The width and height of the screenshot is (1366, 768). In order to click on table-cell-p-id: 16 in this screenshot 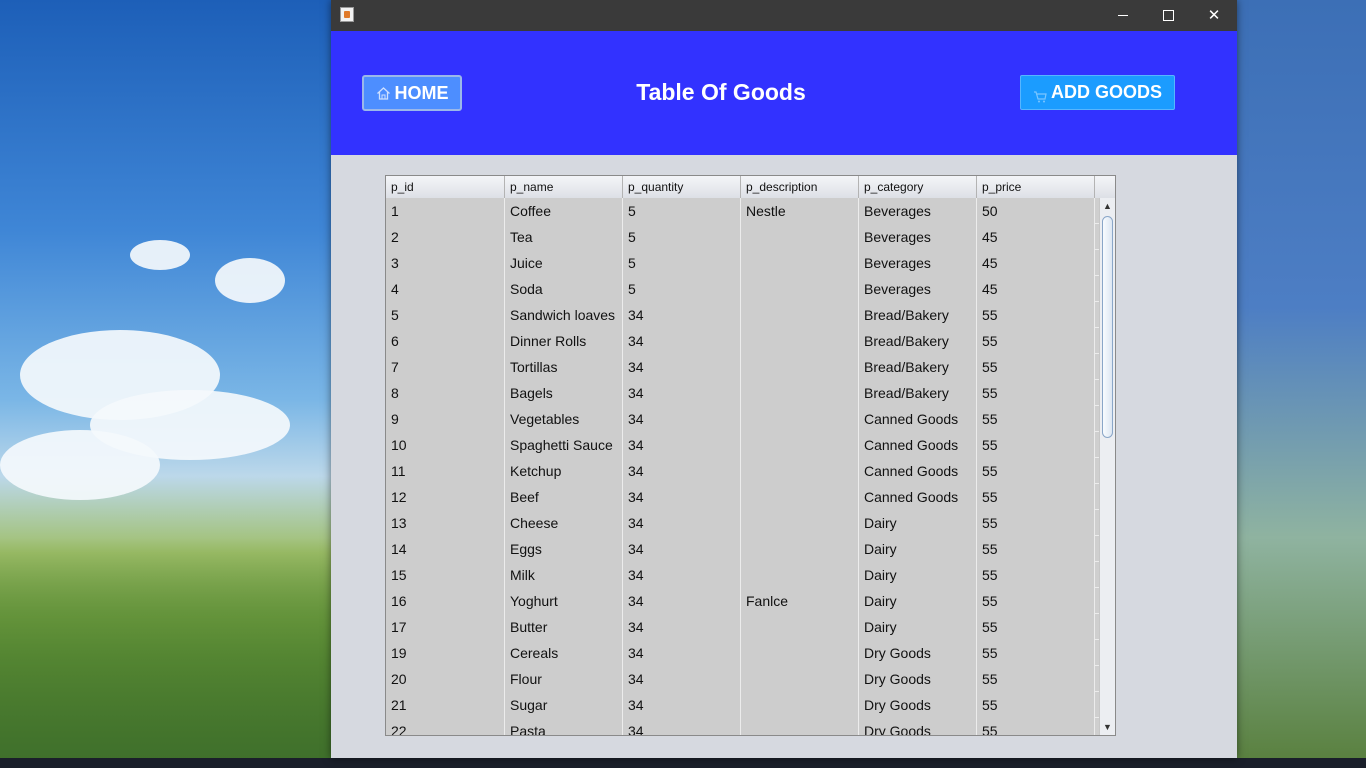, I will do `click(445, 601)`.